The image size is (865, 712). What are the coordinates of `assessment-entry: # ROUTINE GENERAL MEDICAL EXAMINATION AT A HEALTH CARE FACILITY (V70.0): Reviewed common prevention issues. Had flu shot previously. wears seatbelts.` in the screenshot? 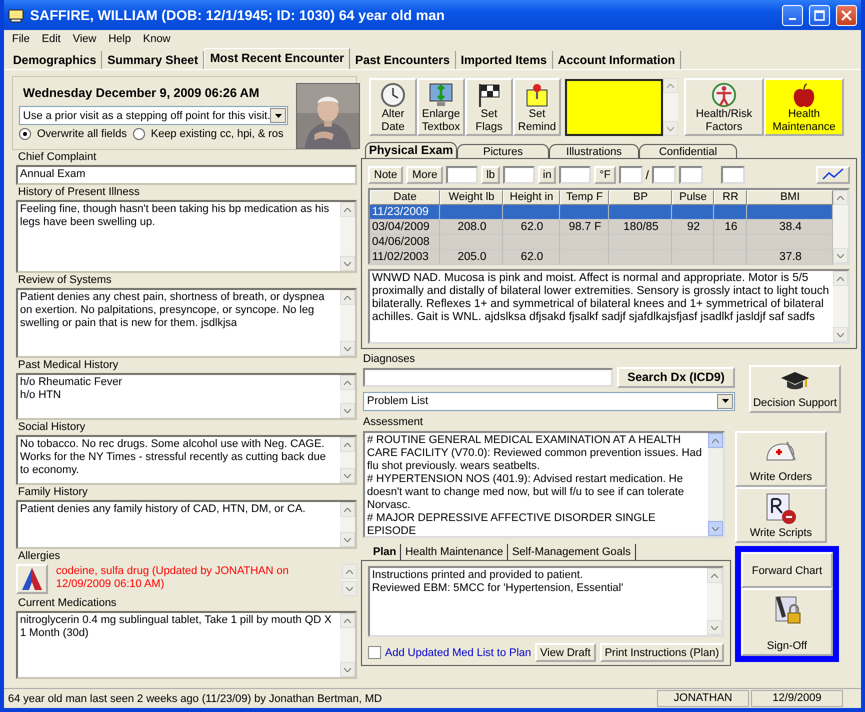 It's located at (535, 453).